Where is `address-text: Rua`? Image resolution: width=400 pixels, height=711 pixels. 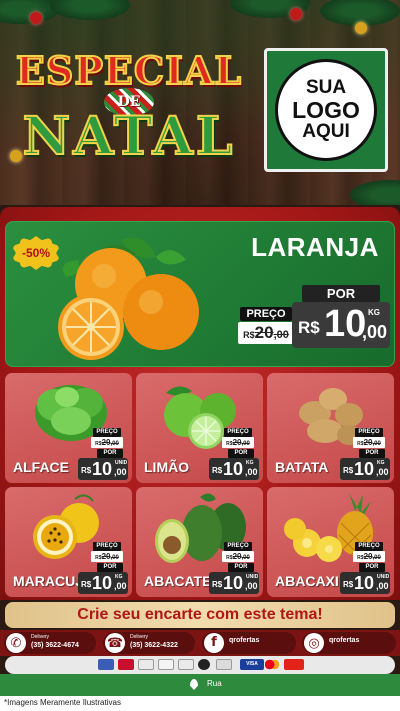 address-text: Rua is located at coordinates (214, 683).